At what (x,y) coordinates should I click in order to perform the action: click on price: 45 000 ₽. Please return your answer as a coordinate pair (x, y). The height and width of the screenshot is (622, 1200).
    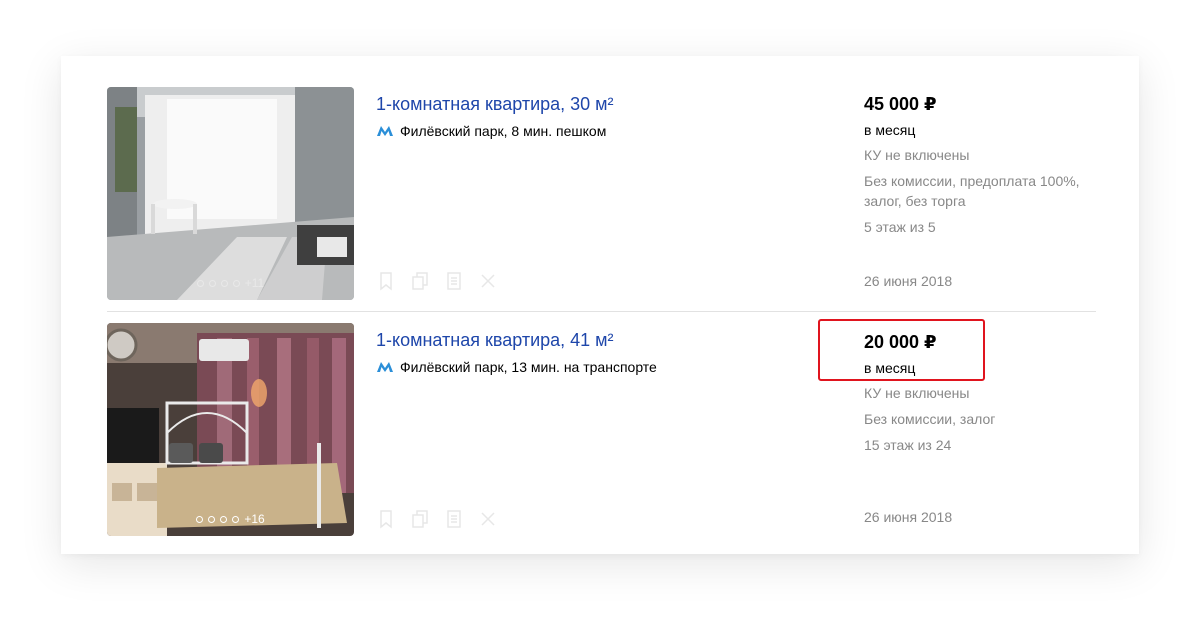
    Looking at the image, I should click on (900, 104).